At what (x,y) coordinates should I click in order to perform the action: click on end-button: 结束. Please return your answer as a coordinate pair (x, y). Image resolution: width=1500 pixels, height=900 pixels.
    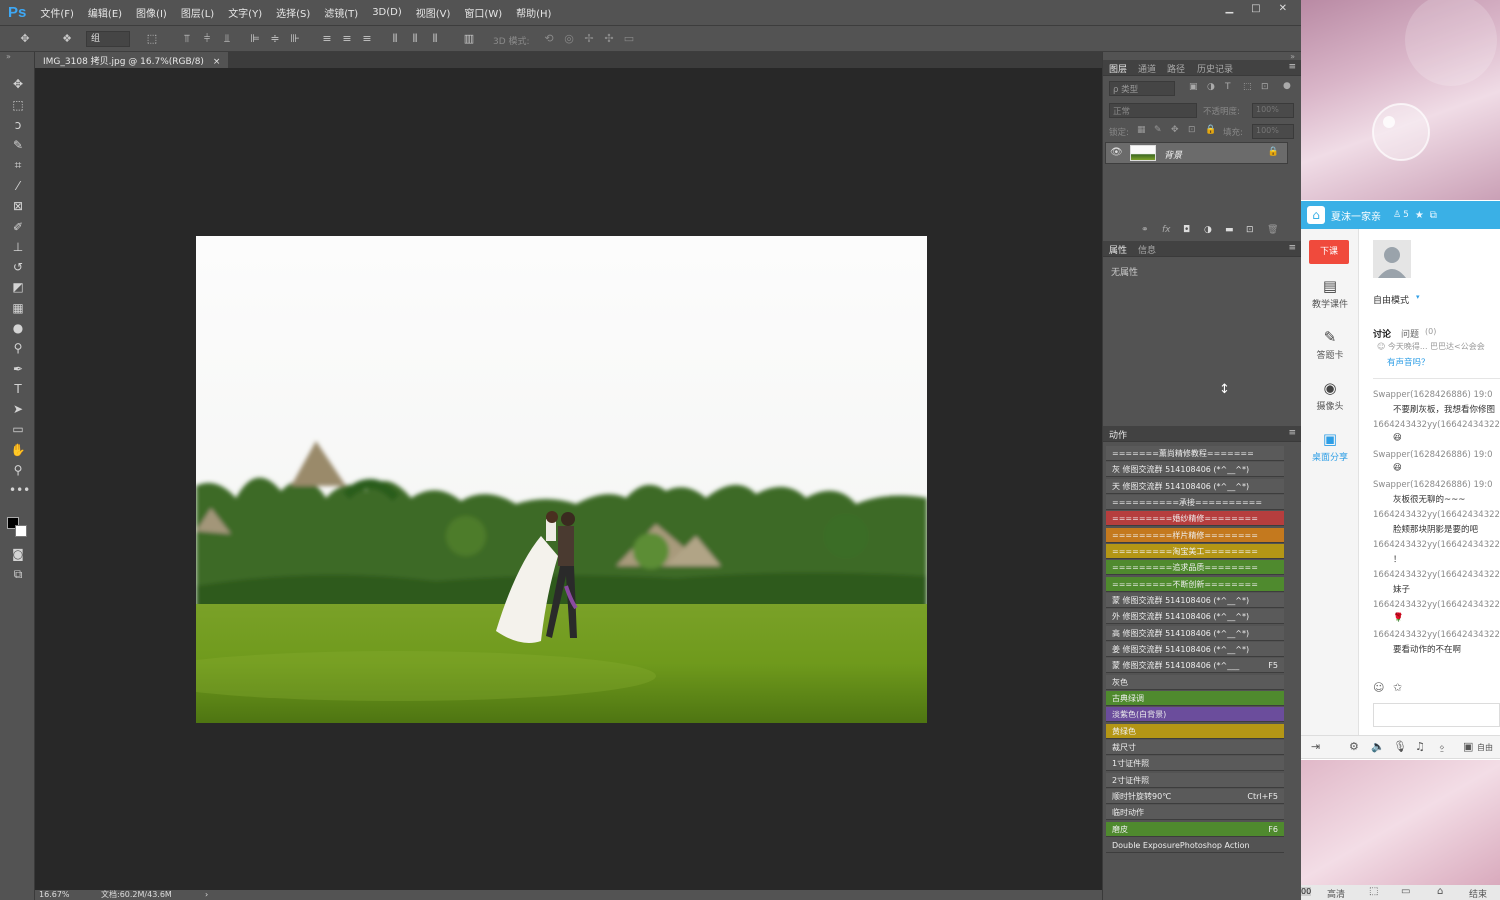
    Looking at the image, I should click on (1478, 893).